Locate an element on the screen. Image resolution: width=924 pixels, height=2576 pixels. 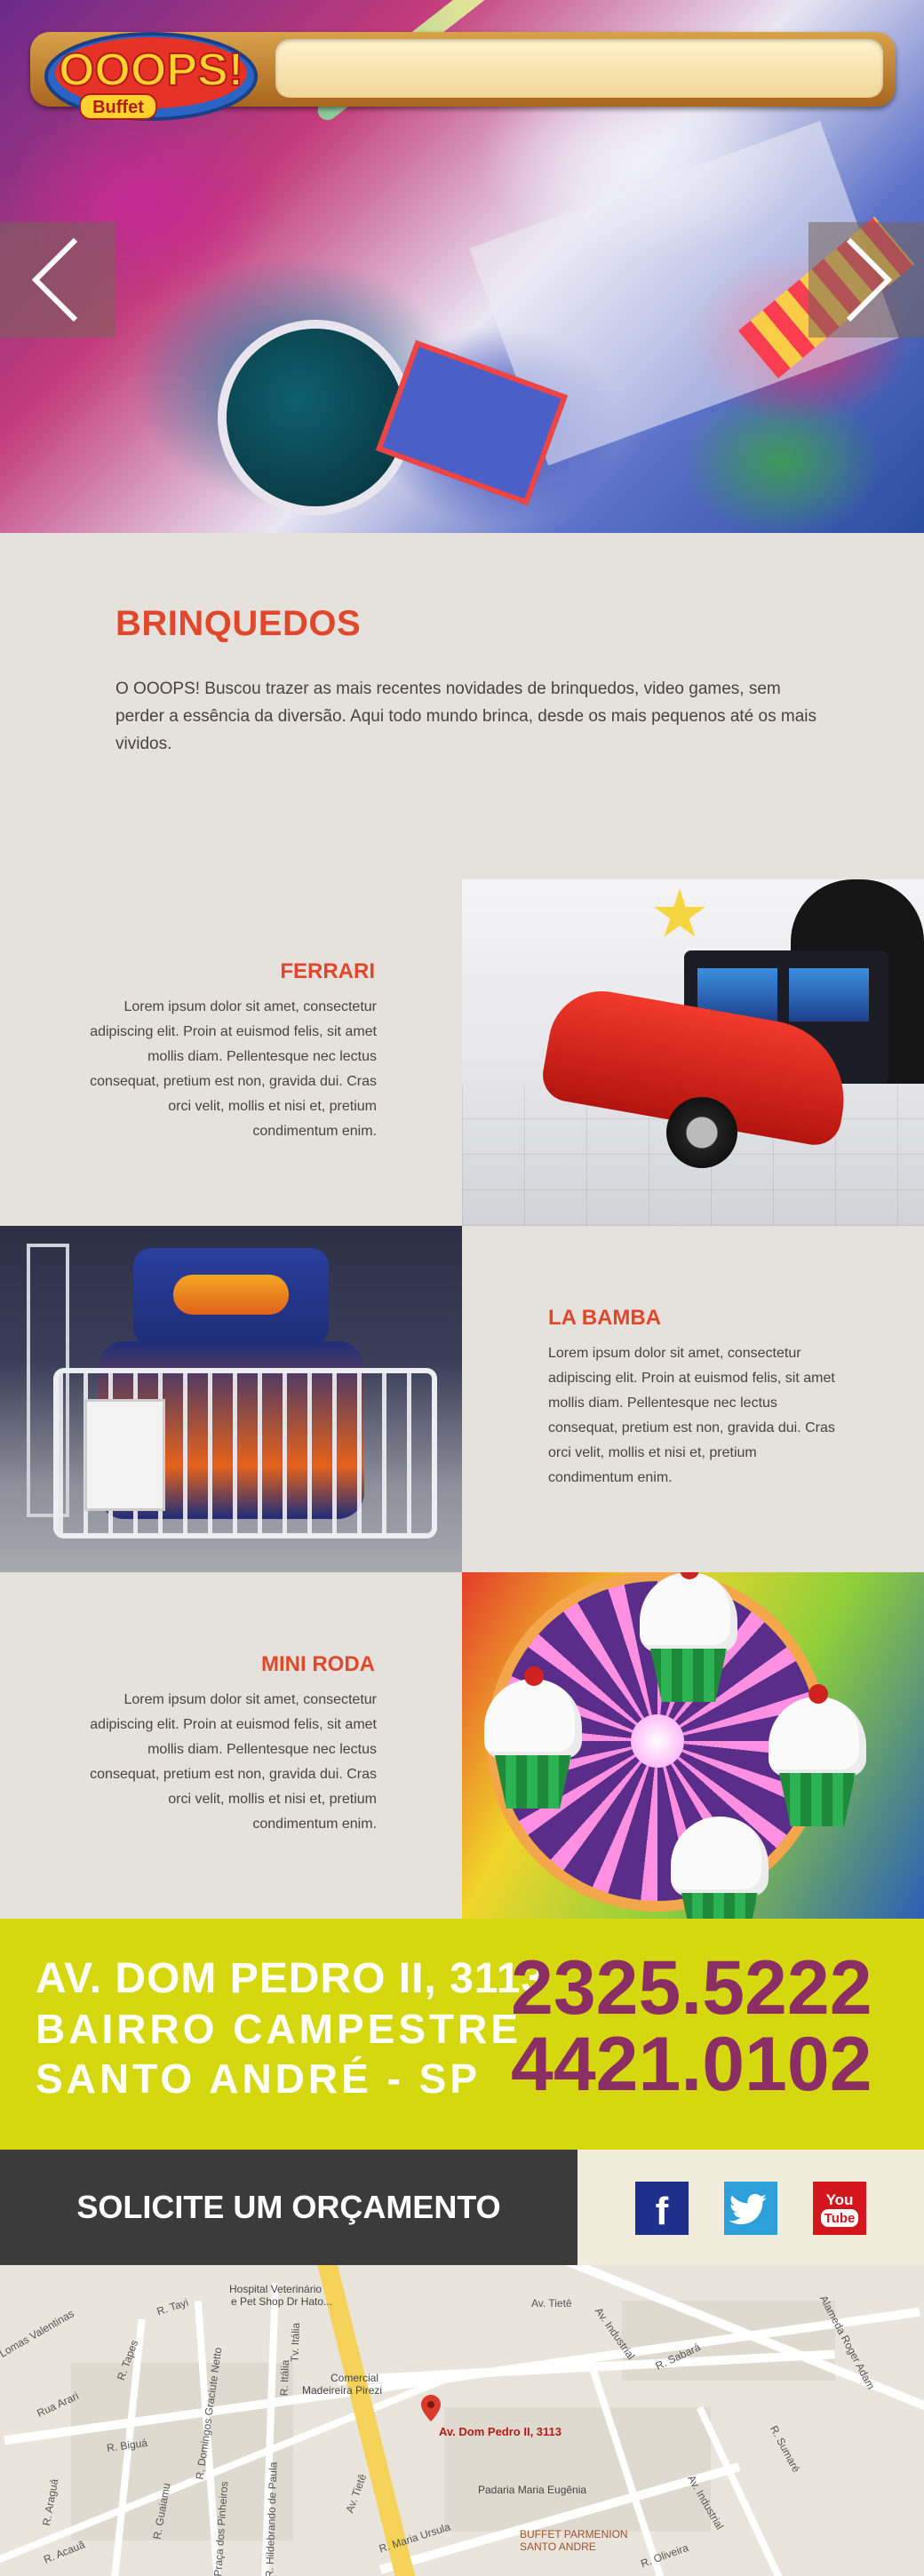
slider-prev-button is located at coordinates (58, 280).